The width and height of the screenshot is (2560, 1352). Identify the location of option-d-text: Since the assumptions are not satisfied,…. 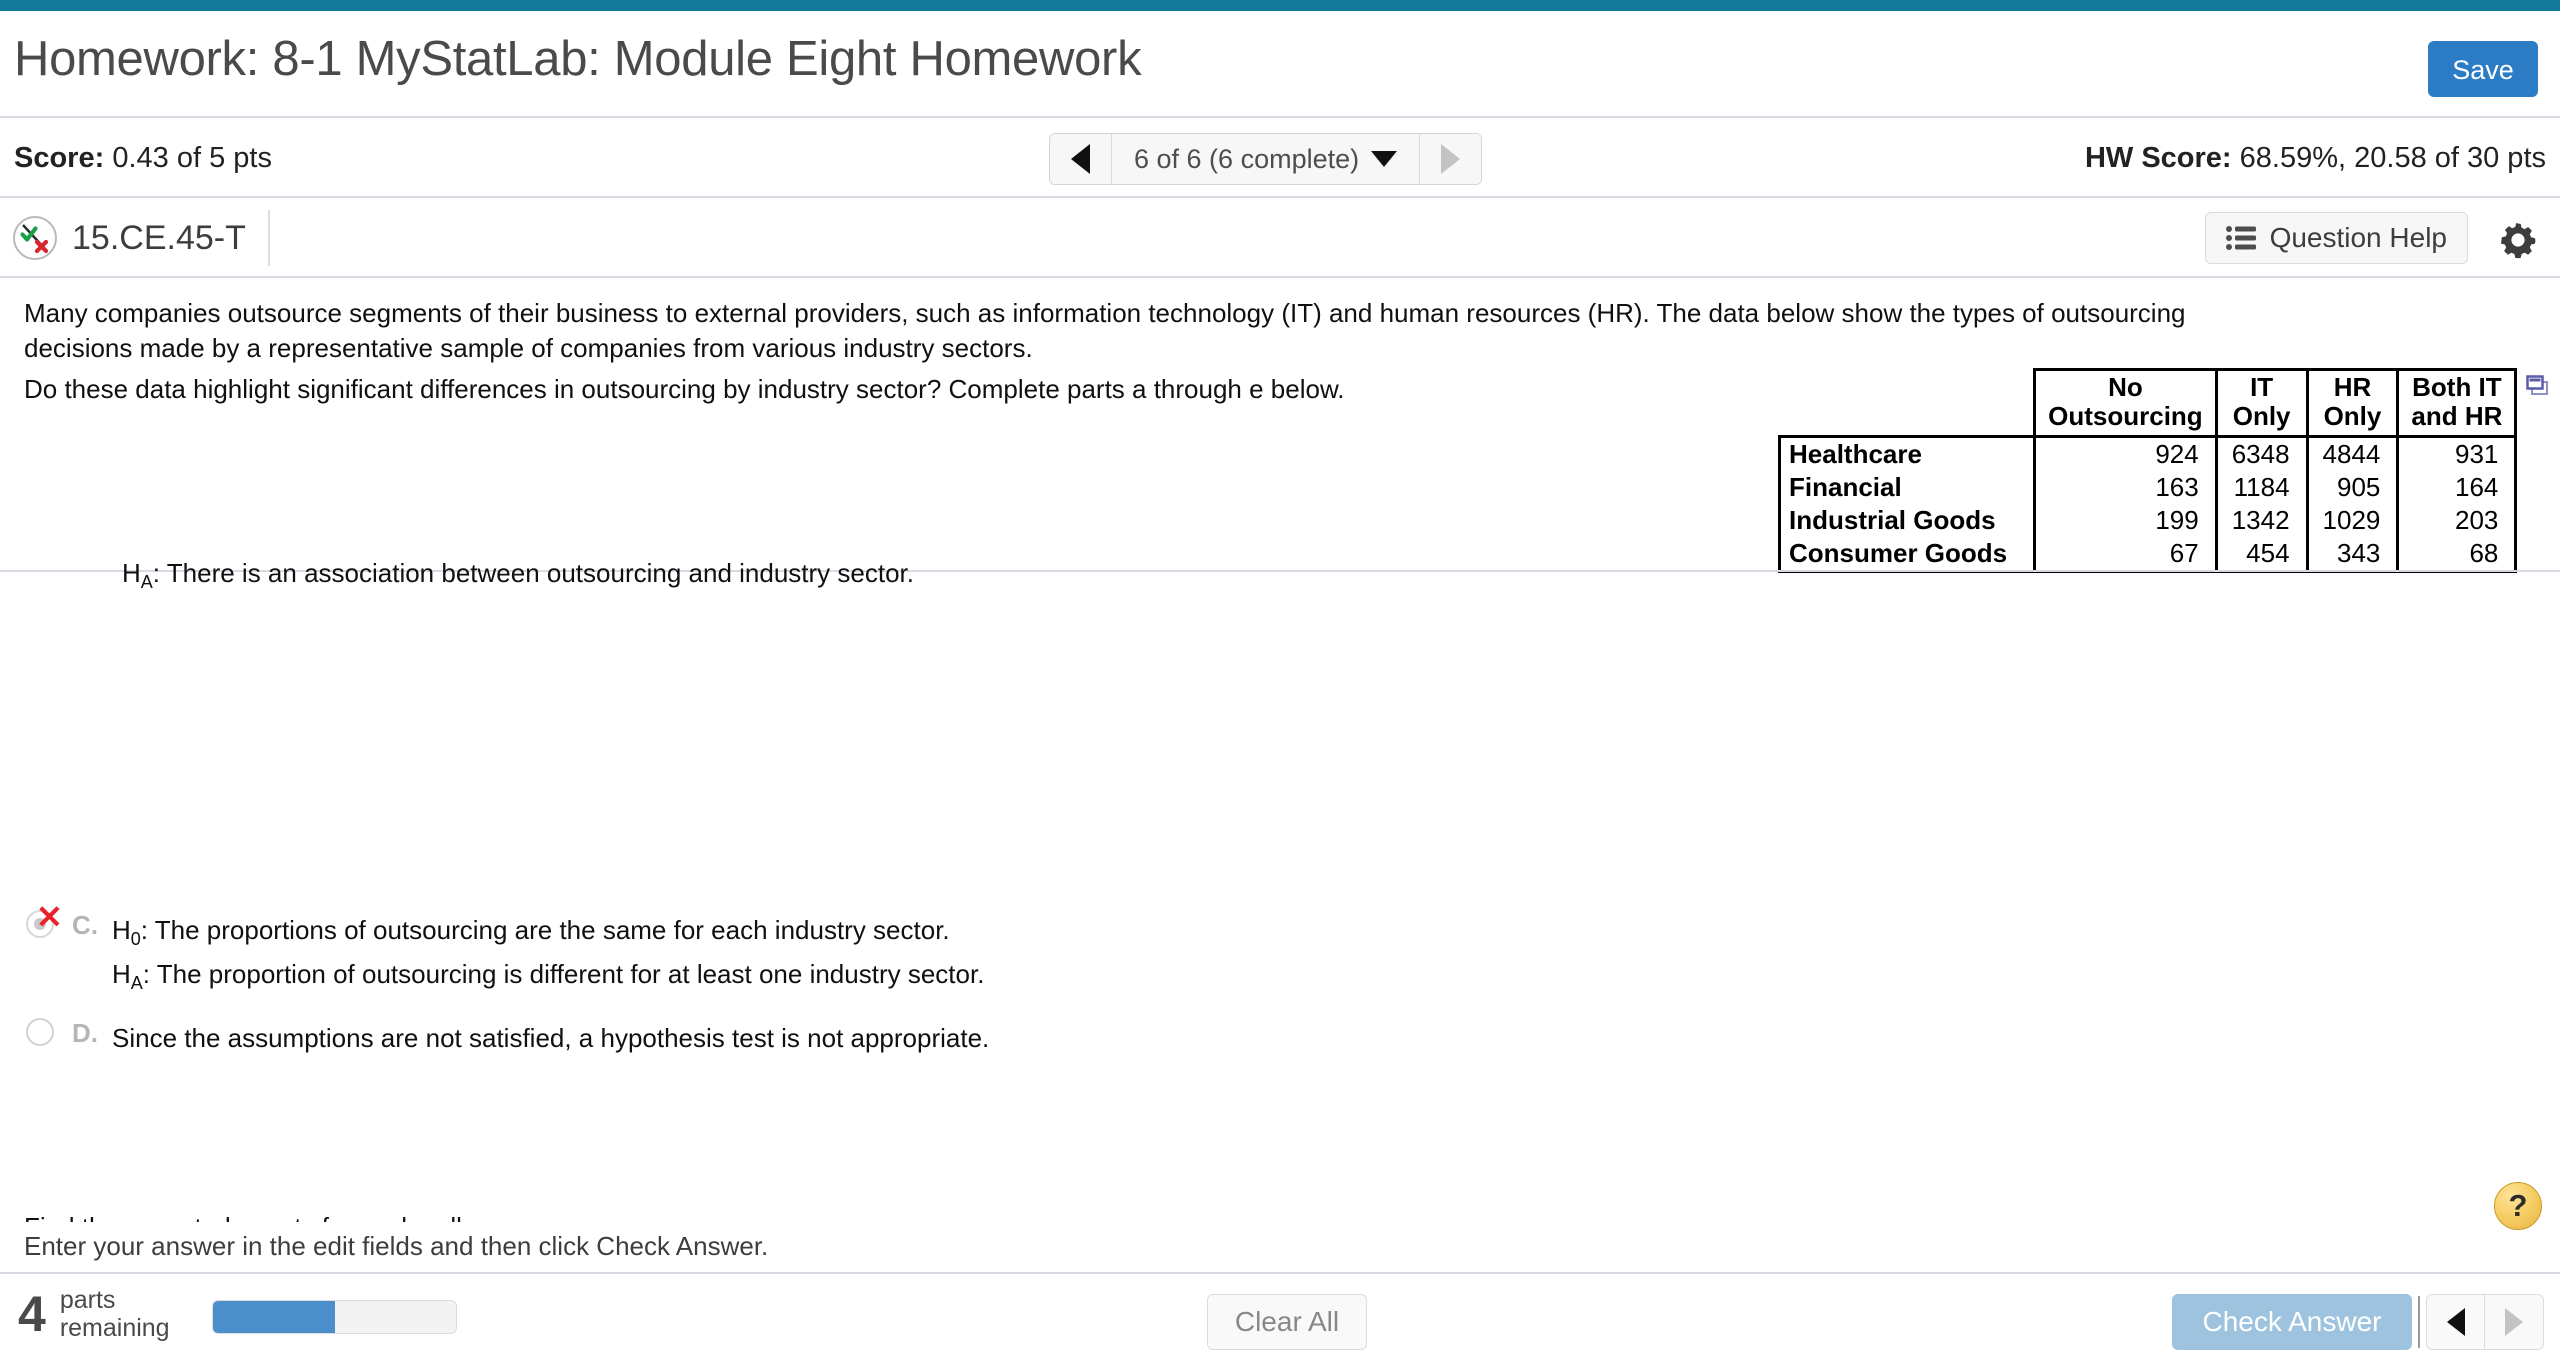
(551, 1038).